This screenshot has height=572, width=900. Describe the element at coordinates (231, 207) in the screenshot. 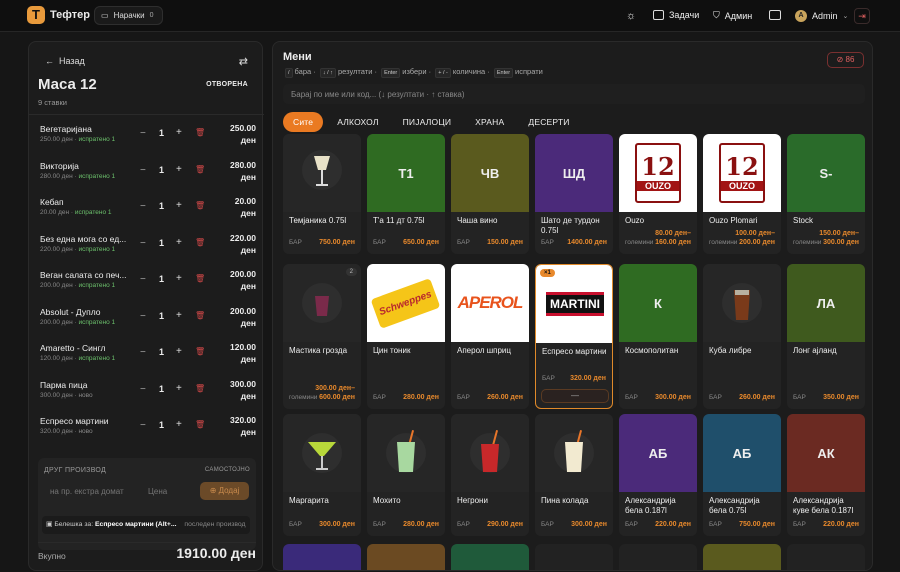

I see `order-item-price: 20.00 ден` at that location.